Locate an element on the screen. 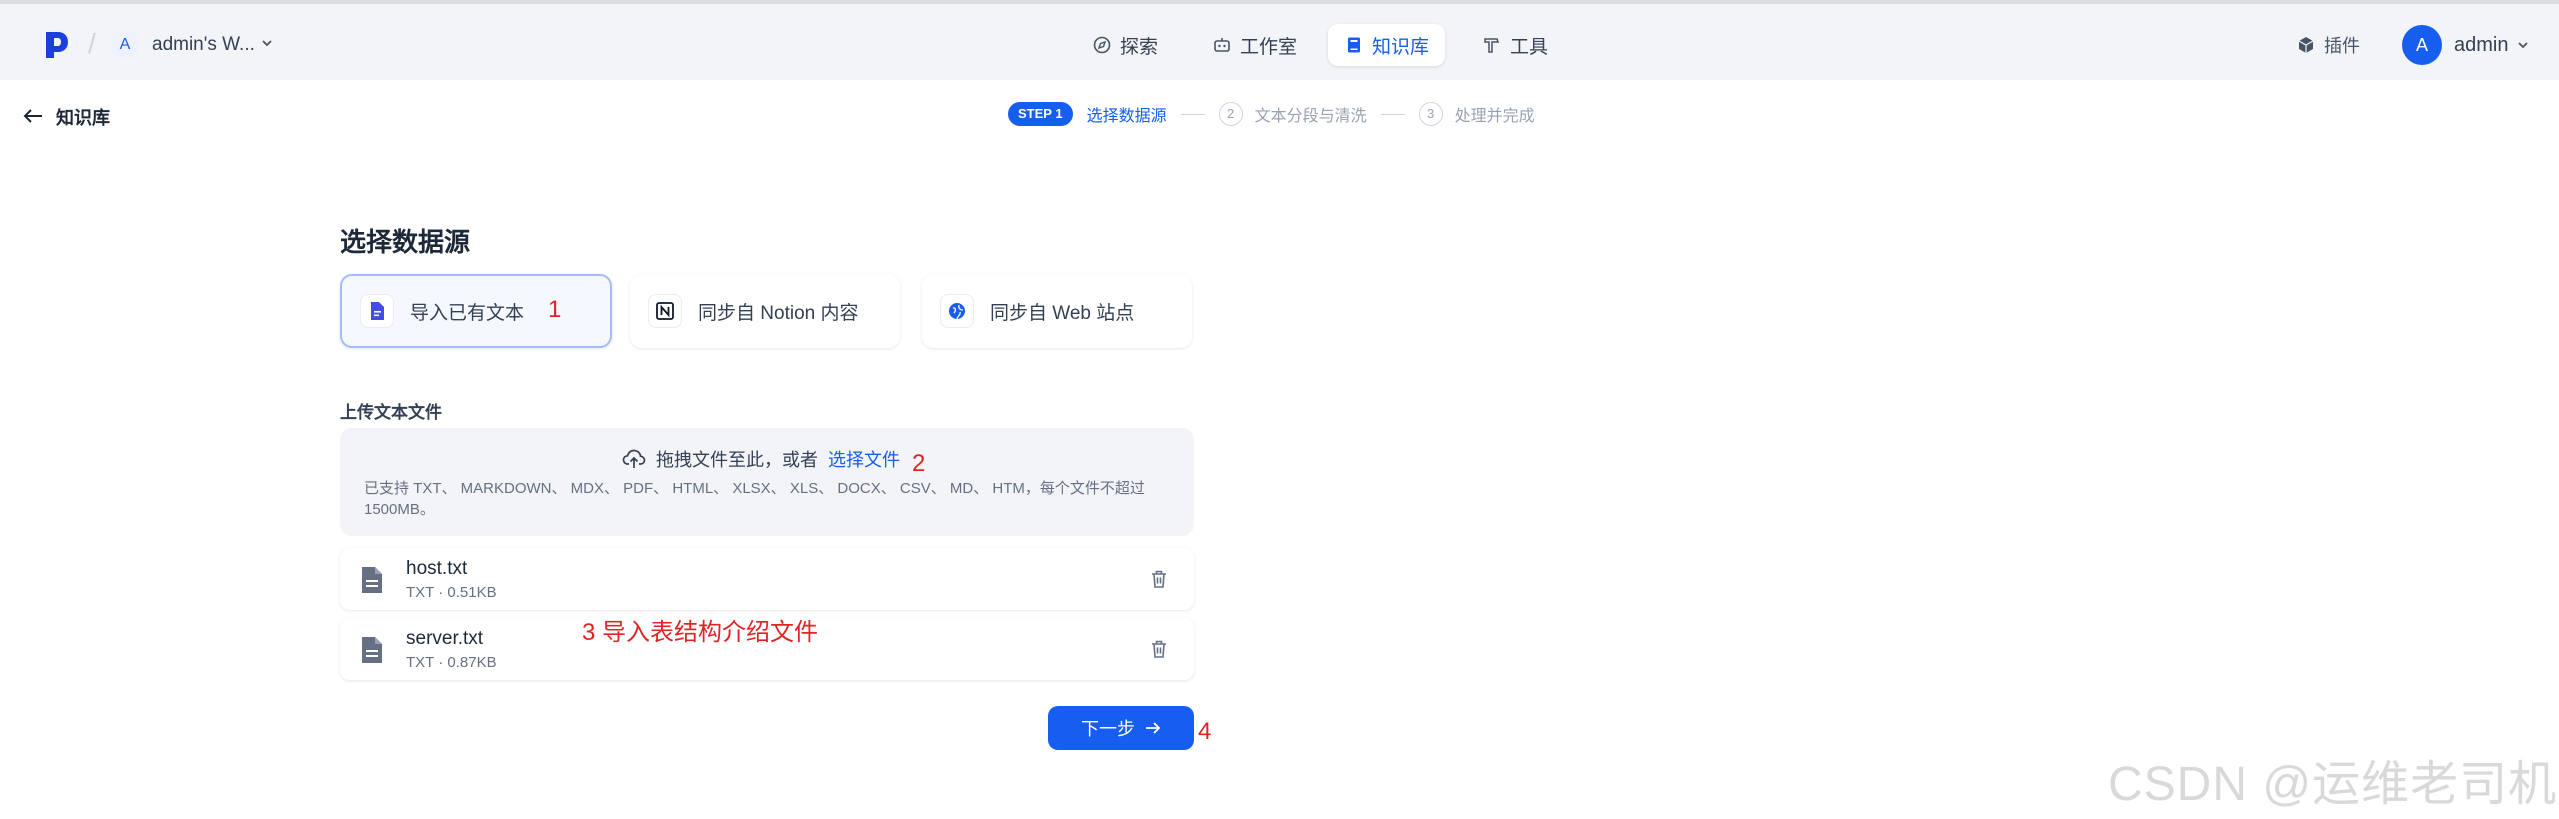  nav-studio: 工作室 is located at coordinates (1254, 45).